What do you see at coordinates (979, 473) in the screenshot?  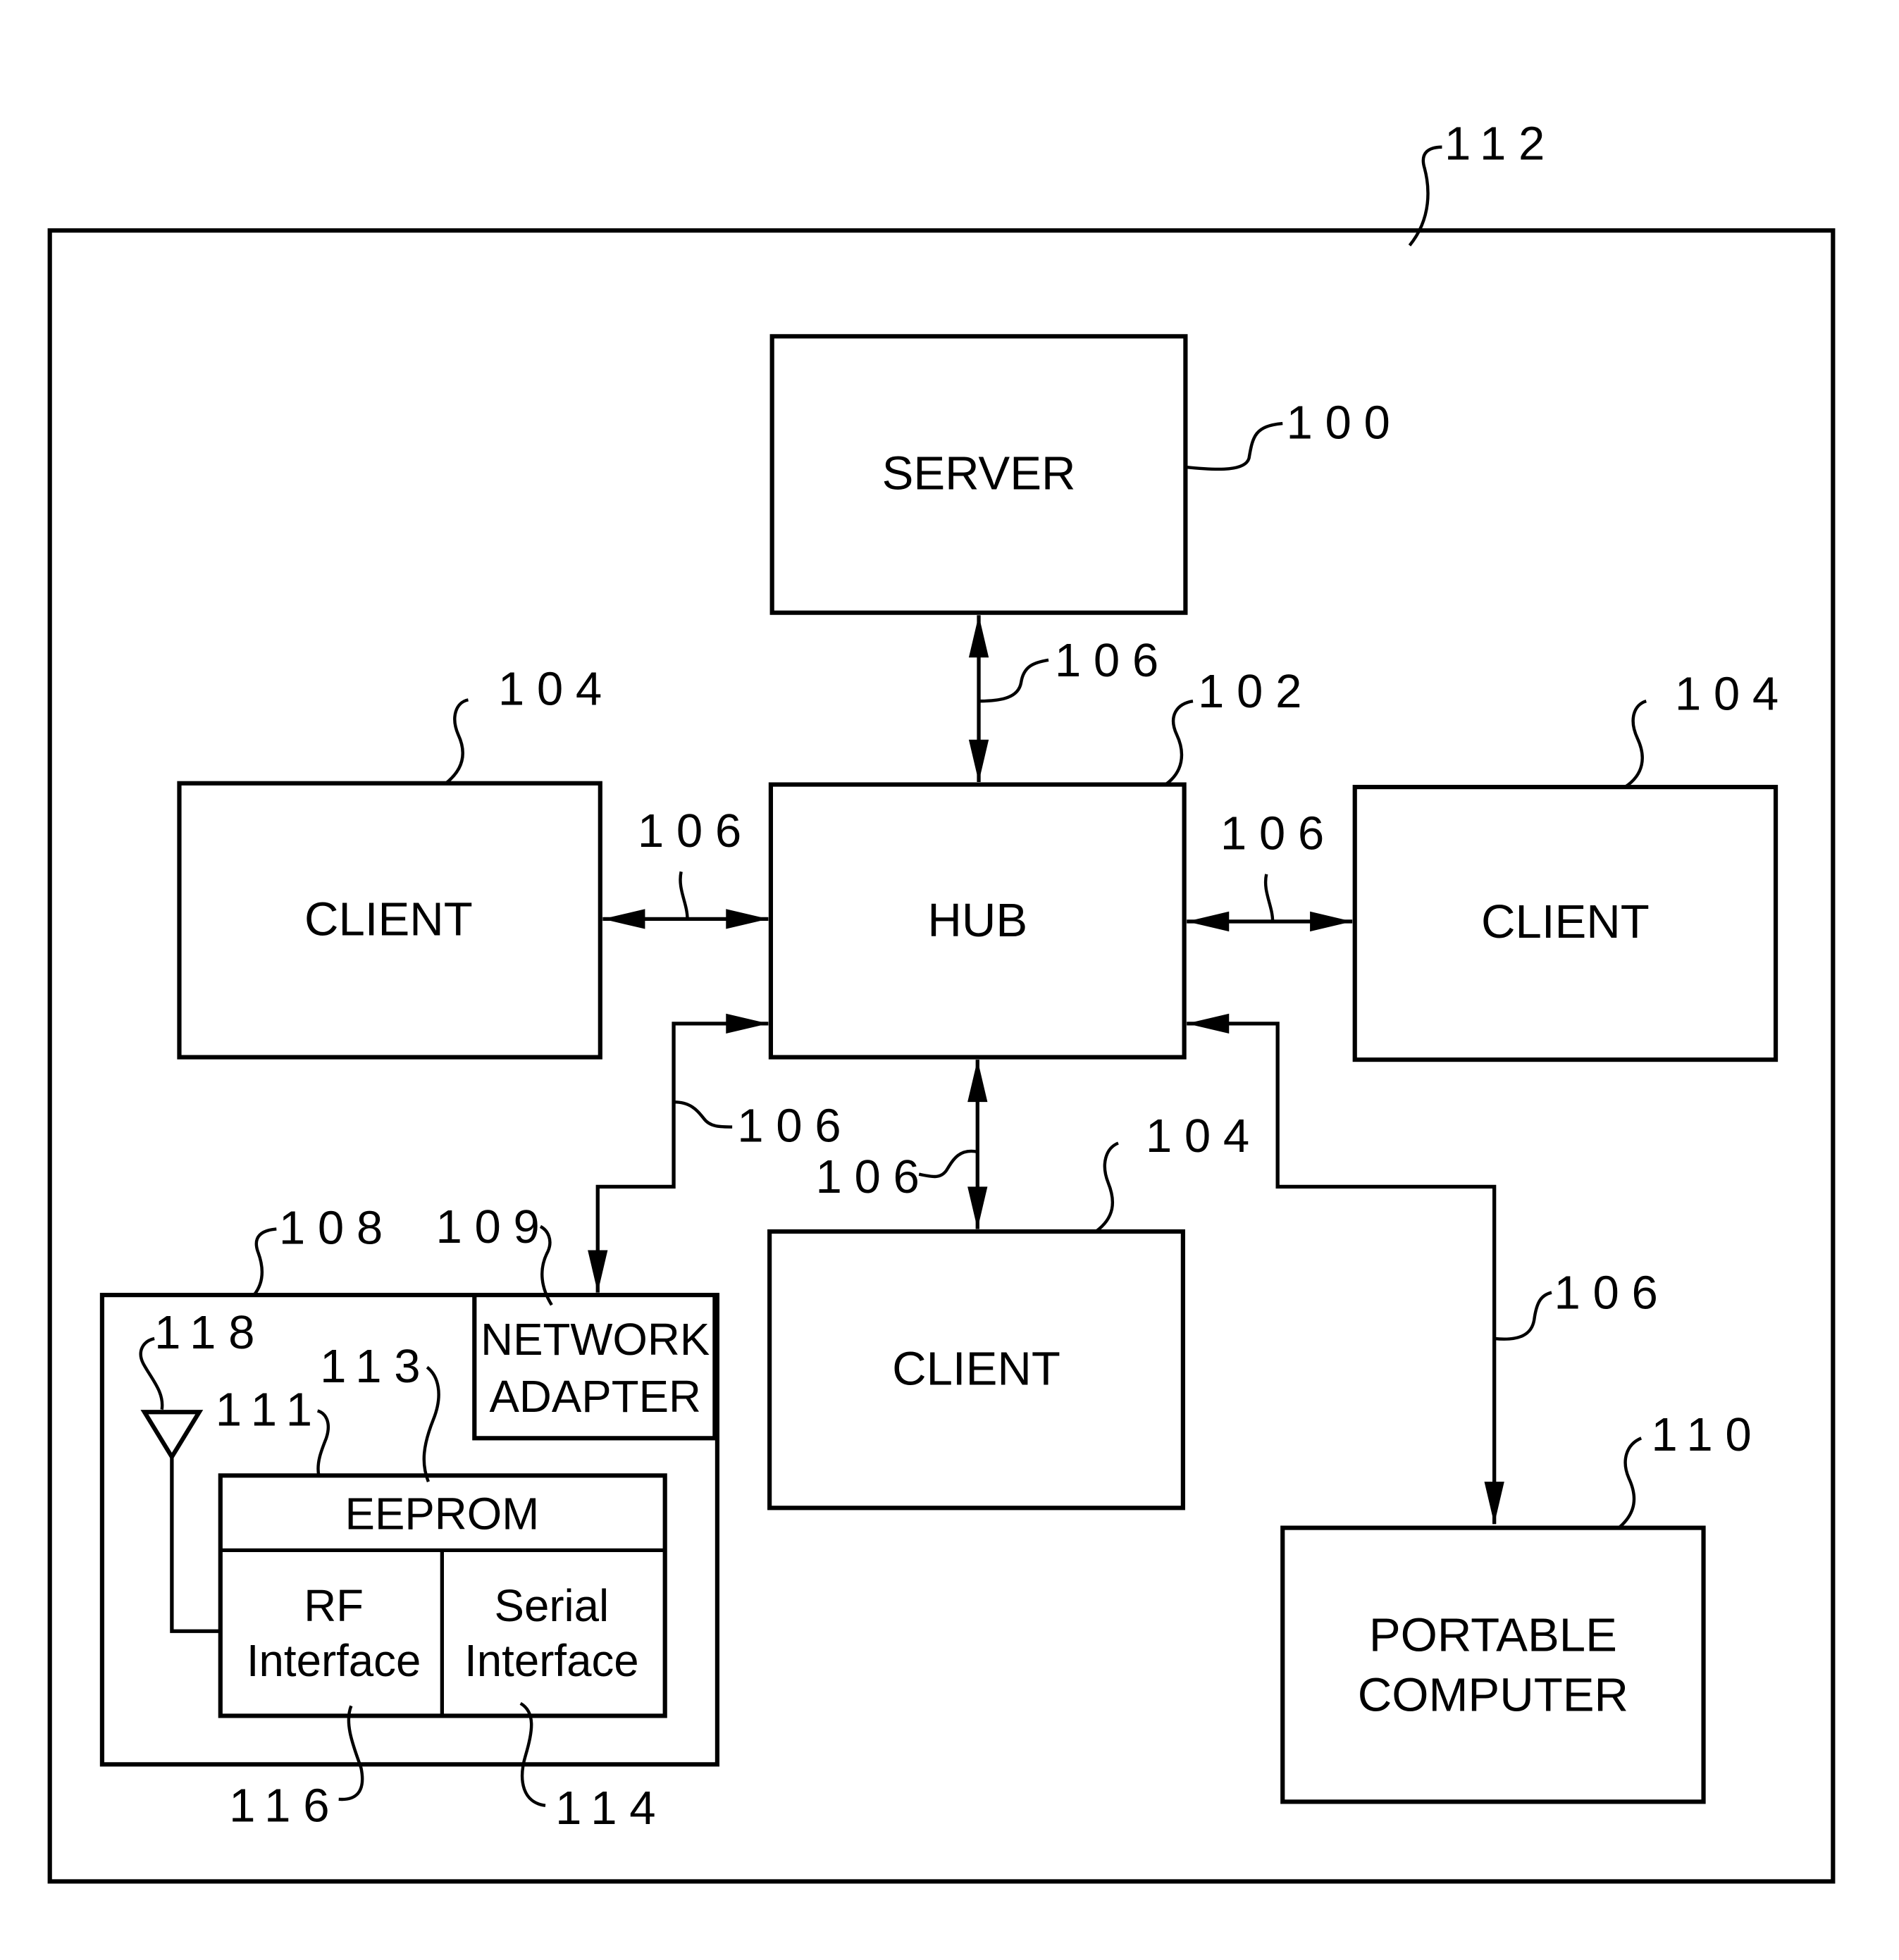 I see `server-label: SERVER` at bounding box center [979, 473].